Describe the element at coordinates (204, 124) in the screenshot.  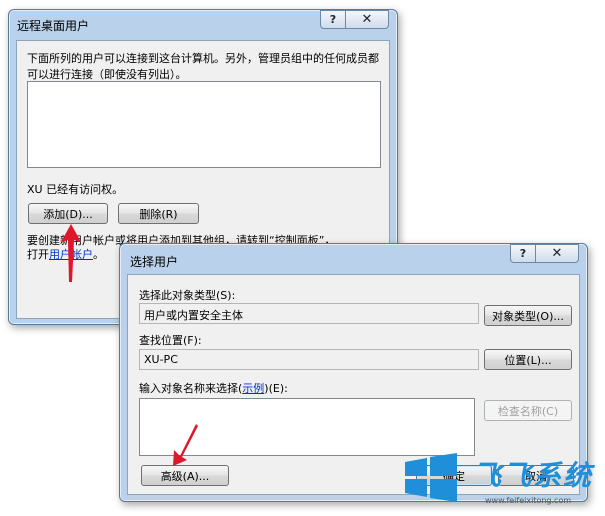
I see `user-list` at that location.